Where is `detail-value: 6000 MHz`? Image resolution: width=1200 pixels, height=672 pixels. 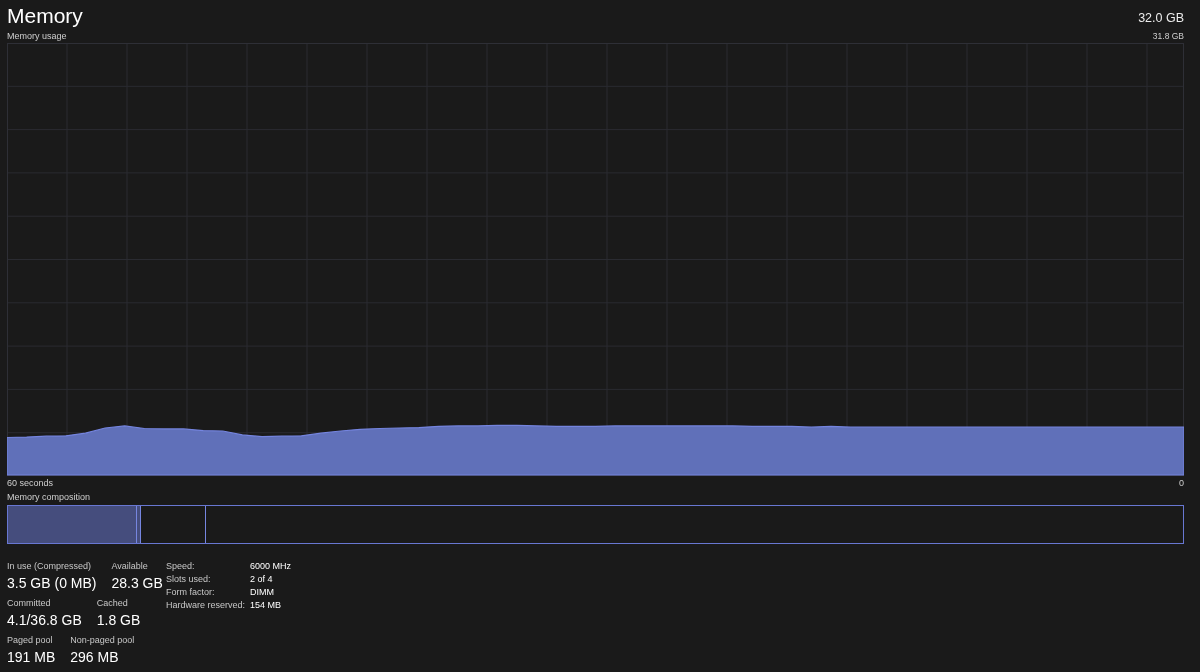 detail-value: 6000 MHz is located at coordinates (271, 566).